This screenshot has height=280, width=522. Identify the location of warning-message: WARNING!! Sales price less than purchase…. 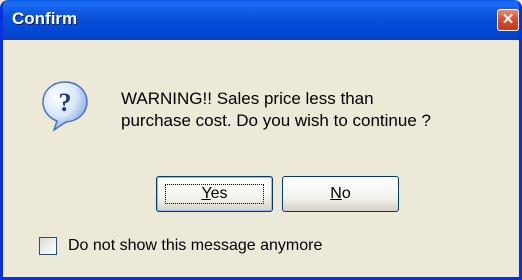
(316, 110).